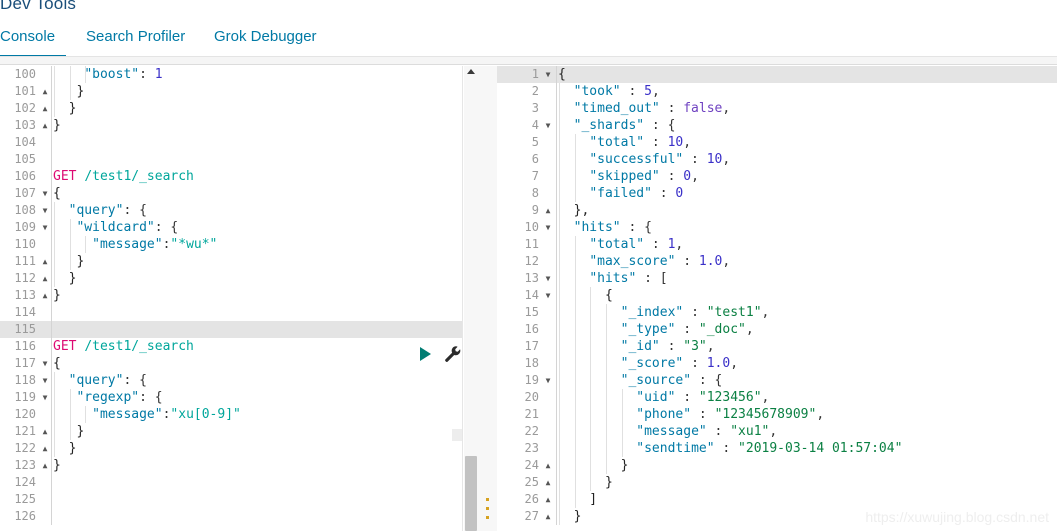  Describe the element at coordinates (231, 414) in the screenshot. I see `code-line: 120 "message":"xu[0-9]"` at that location.